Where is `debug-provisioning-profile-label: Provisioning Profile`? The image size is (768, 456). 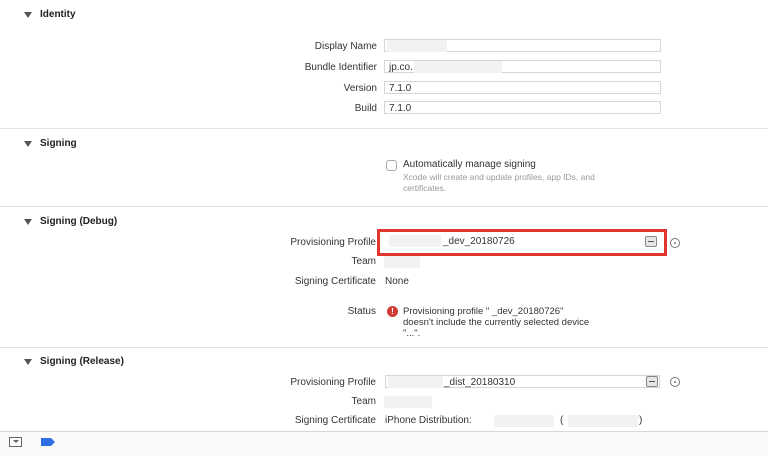 debug-provisioning-profile-label: Provisioning Profile is located at coordinates (333, 242).